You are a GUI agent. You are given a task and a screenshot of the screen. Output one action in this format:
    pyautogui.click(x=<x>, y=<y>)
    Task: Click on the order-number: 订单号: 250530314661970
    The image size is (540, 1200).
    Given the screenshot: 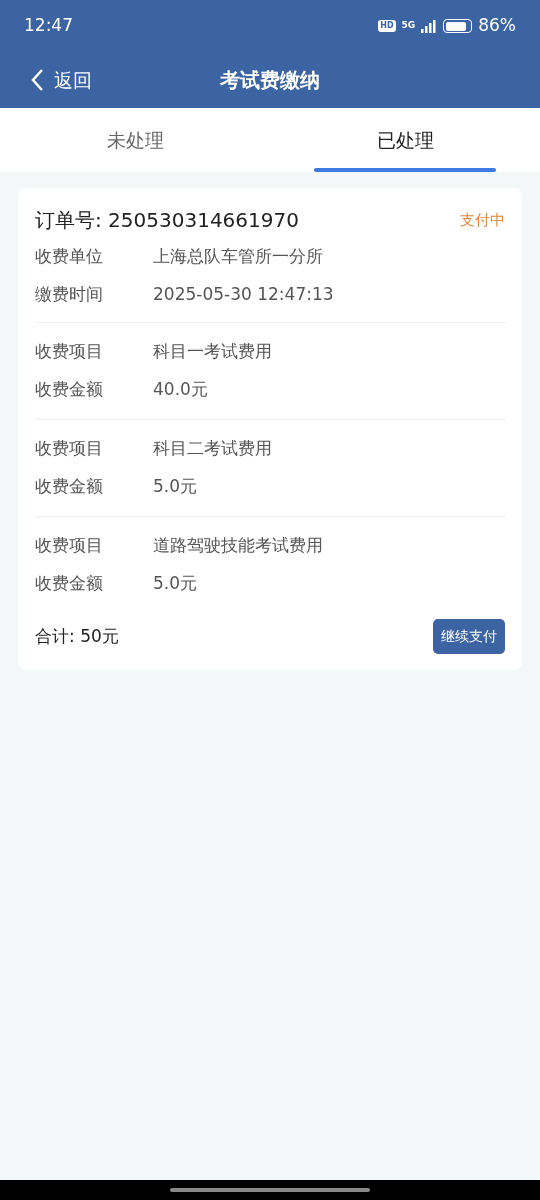 What is the action you would take?
    pyautogui.click(x=167, y=220)
    